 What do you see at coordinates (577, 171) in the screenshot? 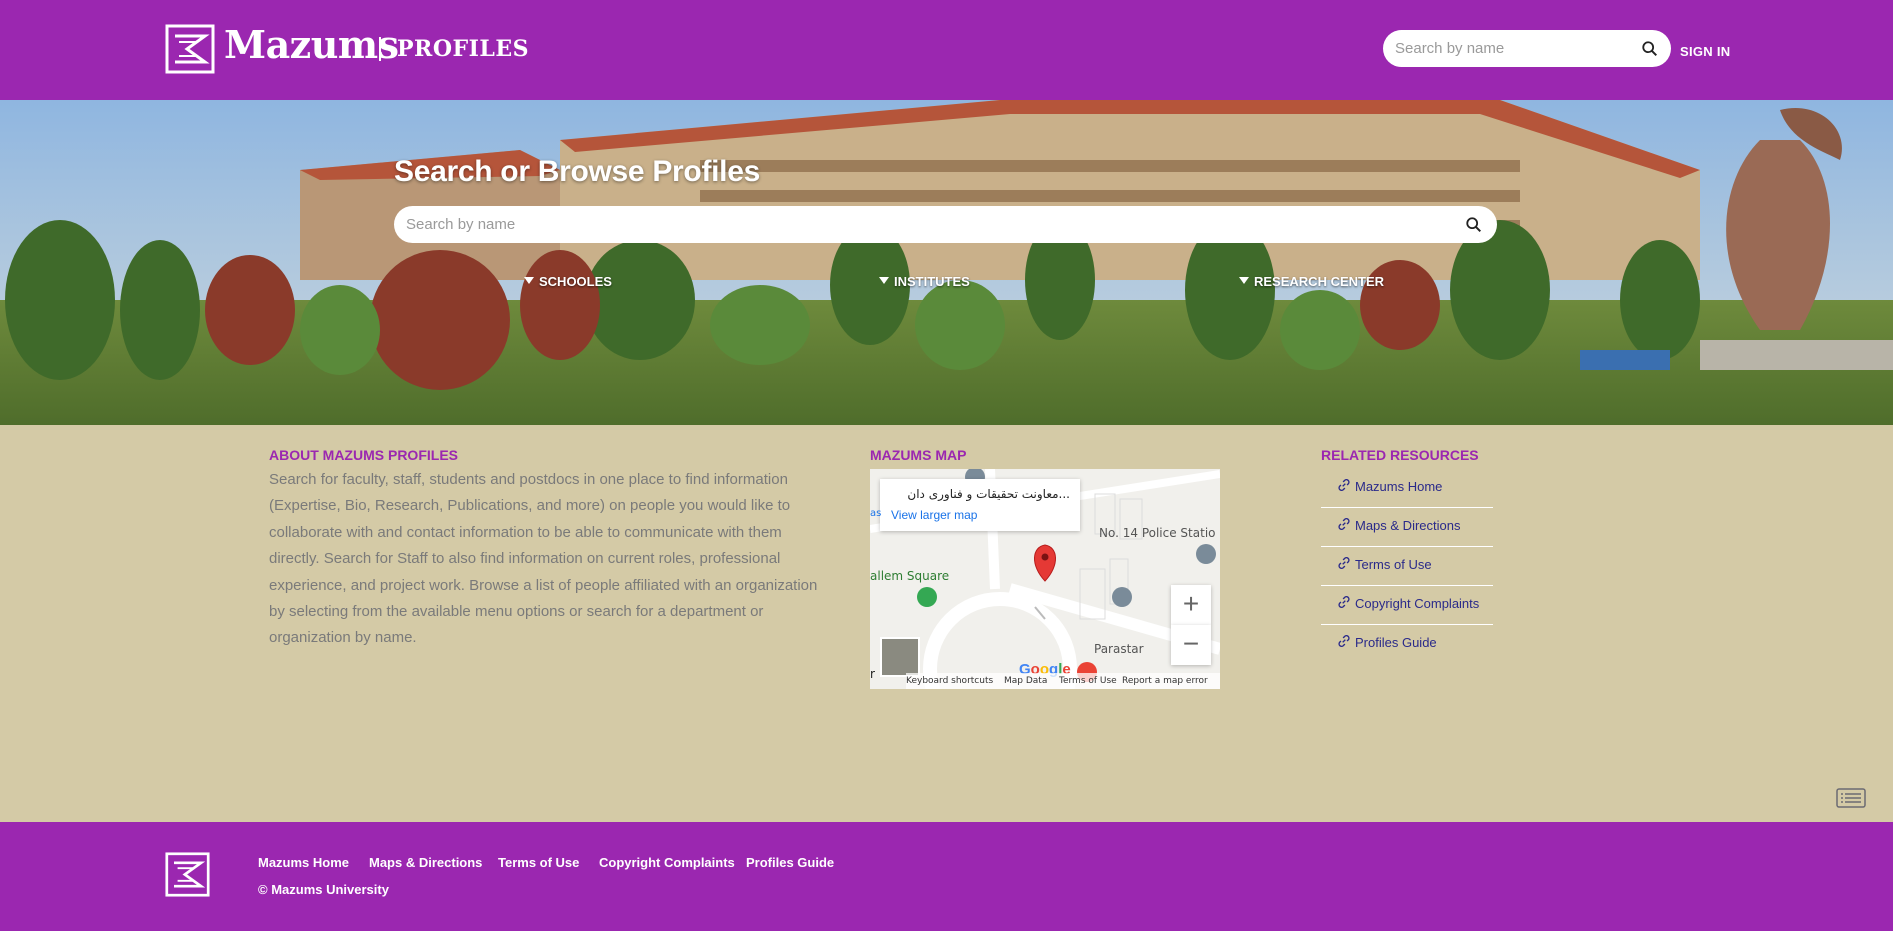
I see `hero-title: Search or Browse Profiles` at bounding box center [577, 171].